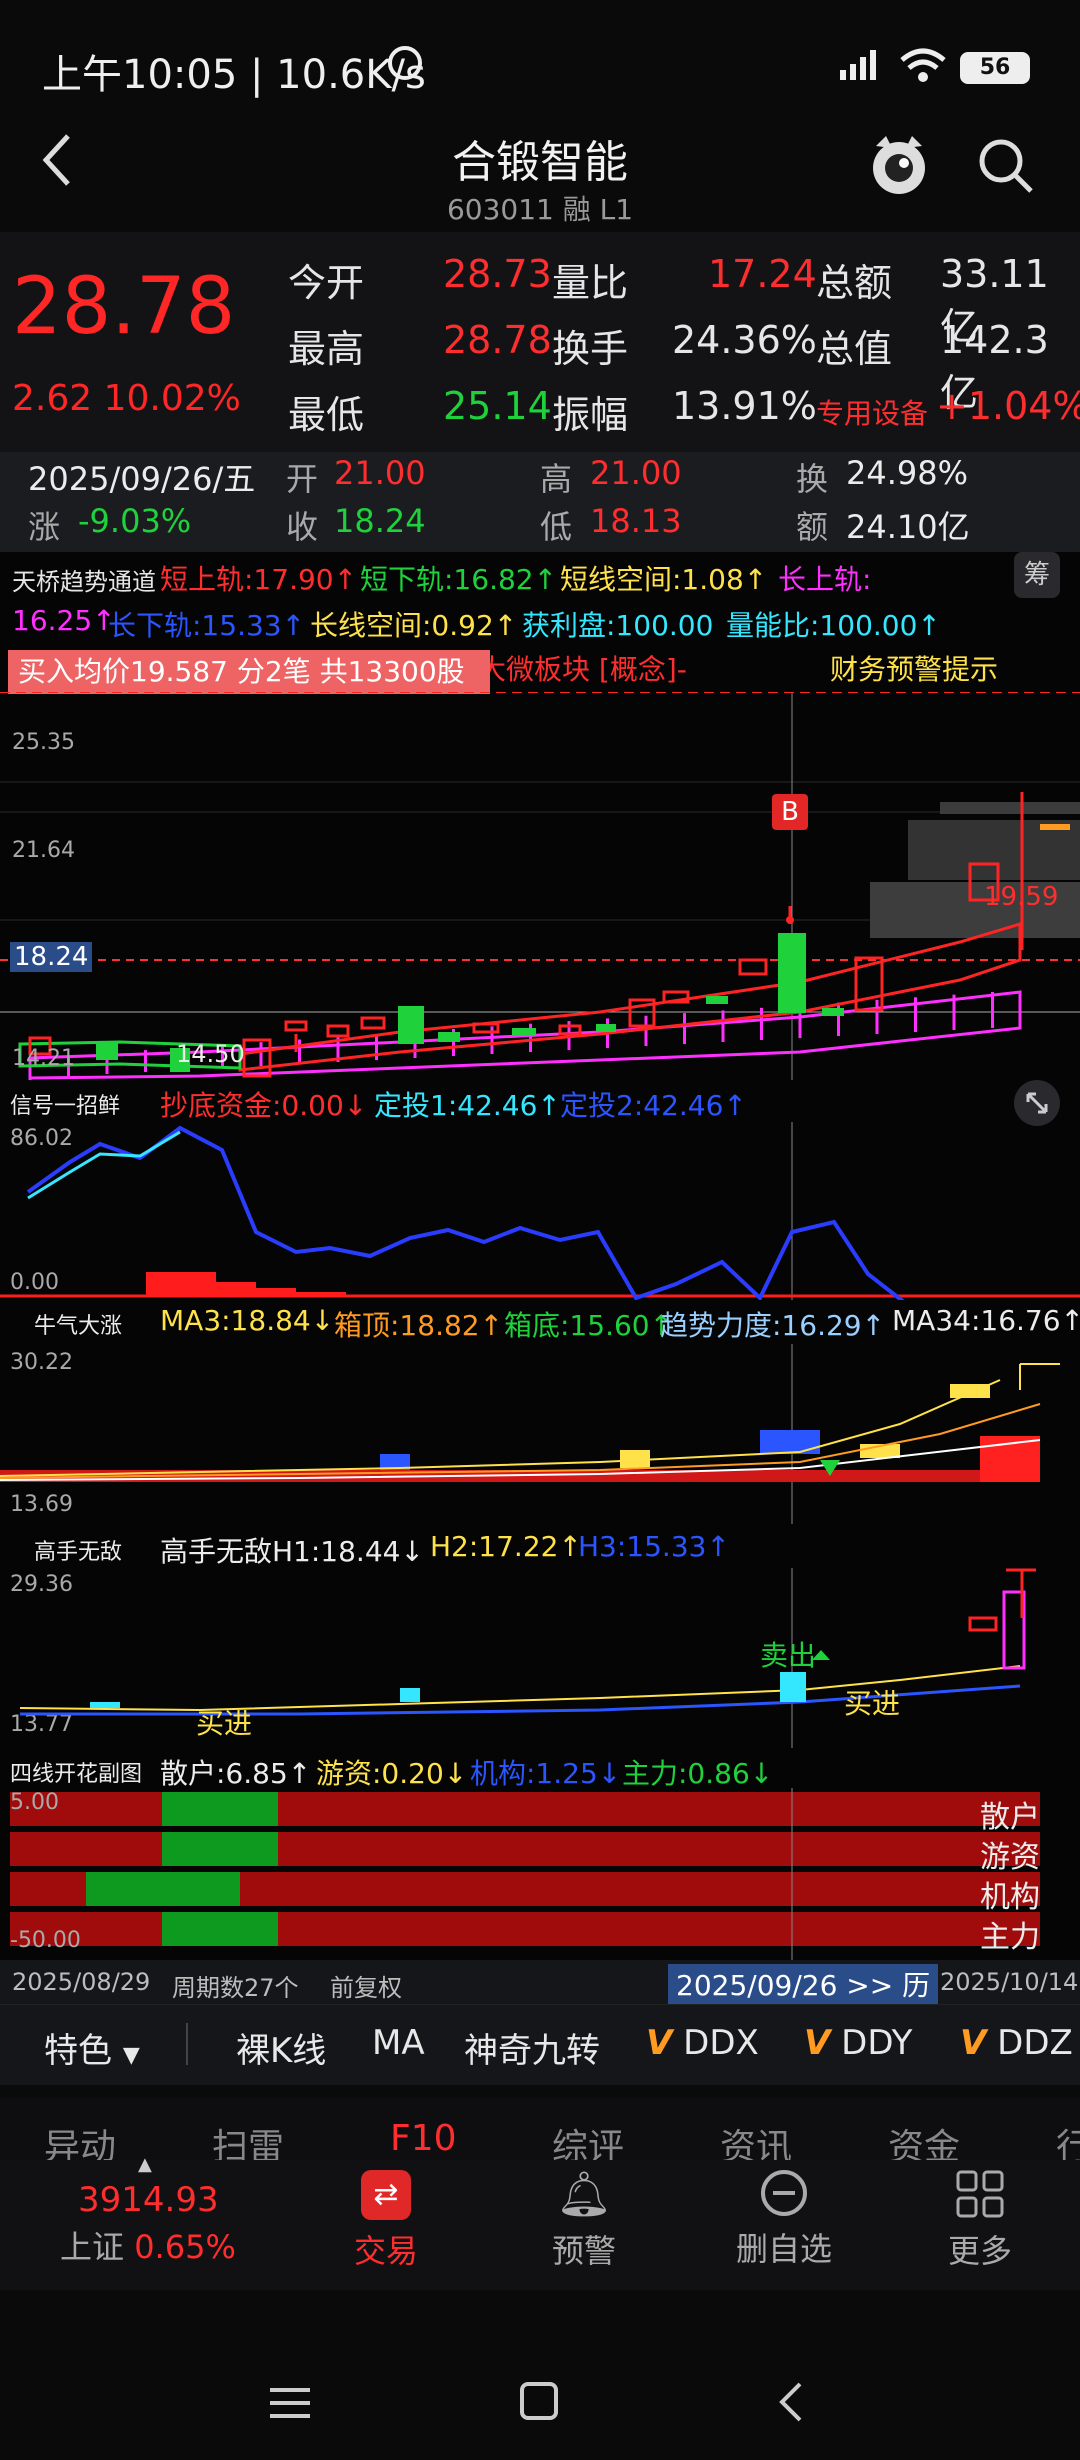 Image resolution: width=1080 pixels, height=2460 pixels. I want to click on sub3-sell: 卖出, so click(788, 1655).